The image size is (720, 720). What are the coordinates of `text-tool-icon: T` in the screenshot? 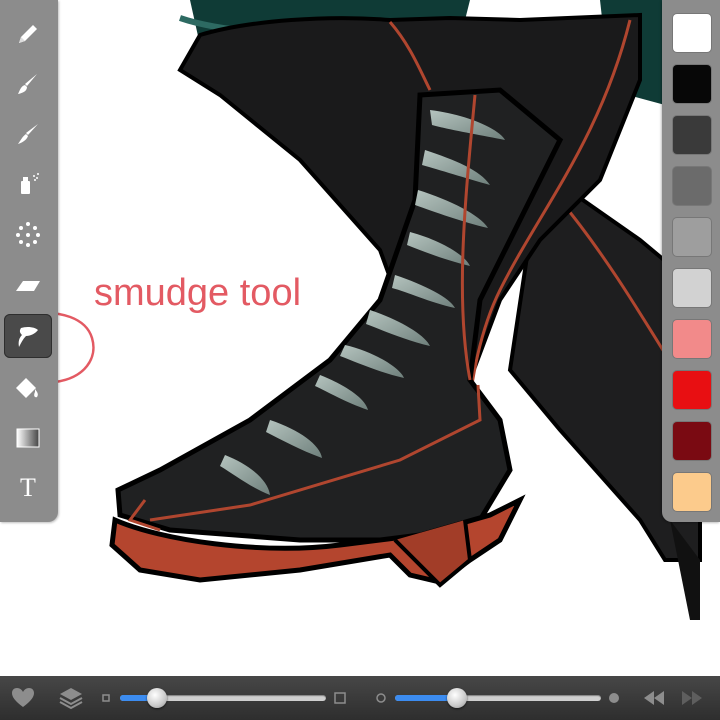 It's located at (28, 487).